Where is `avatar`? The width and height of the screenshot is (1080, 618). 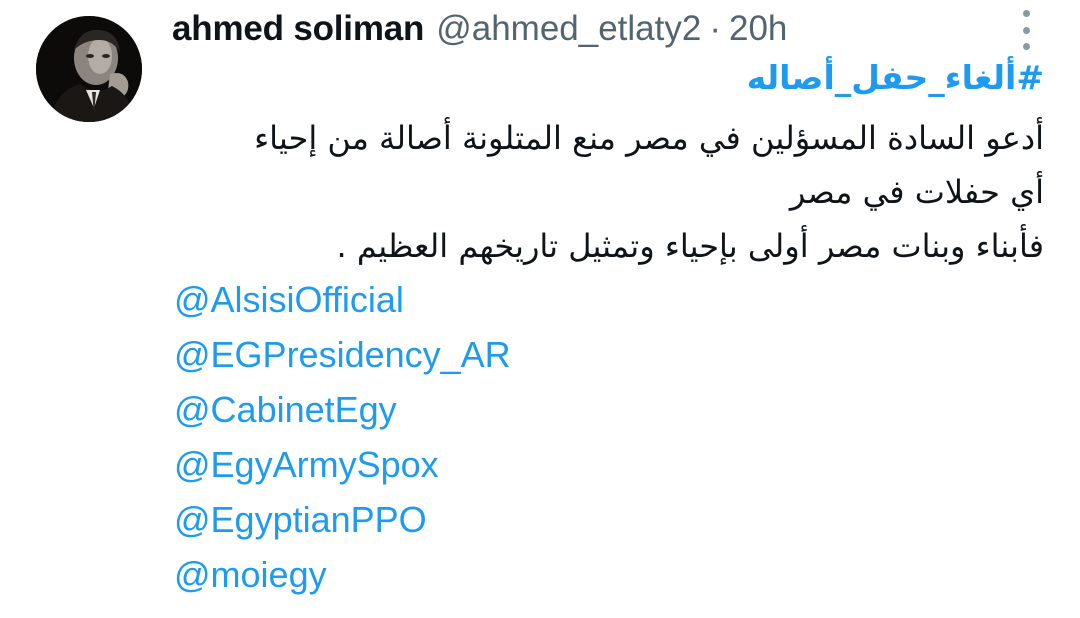 avatar is located at coordinates (89, 69).